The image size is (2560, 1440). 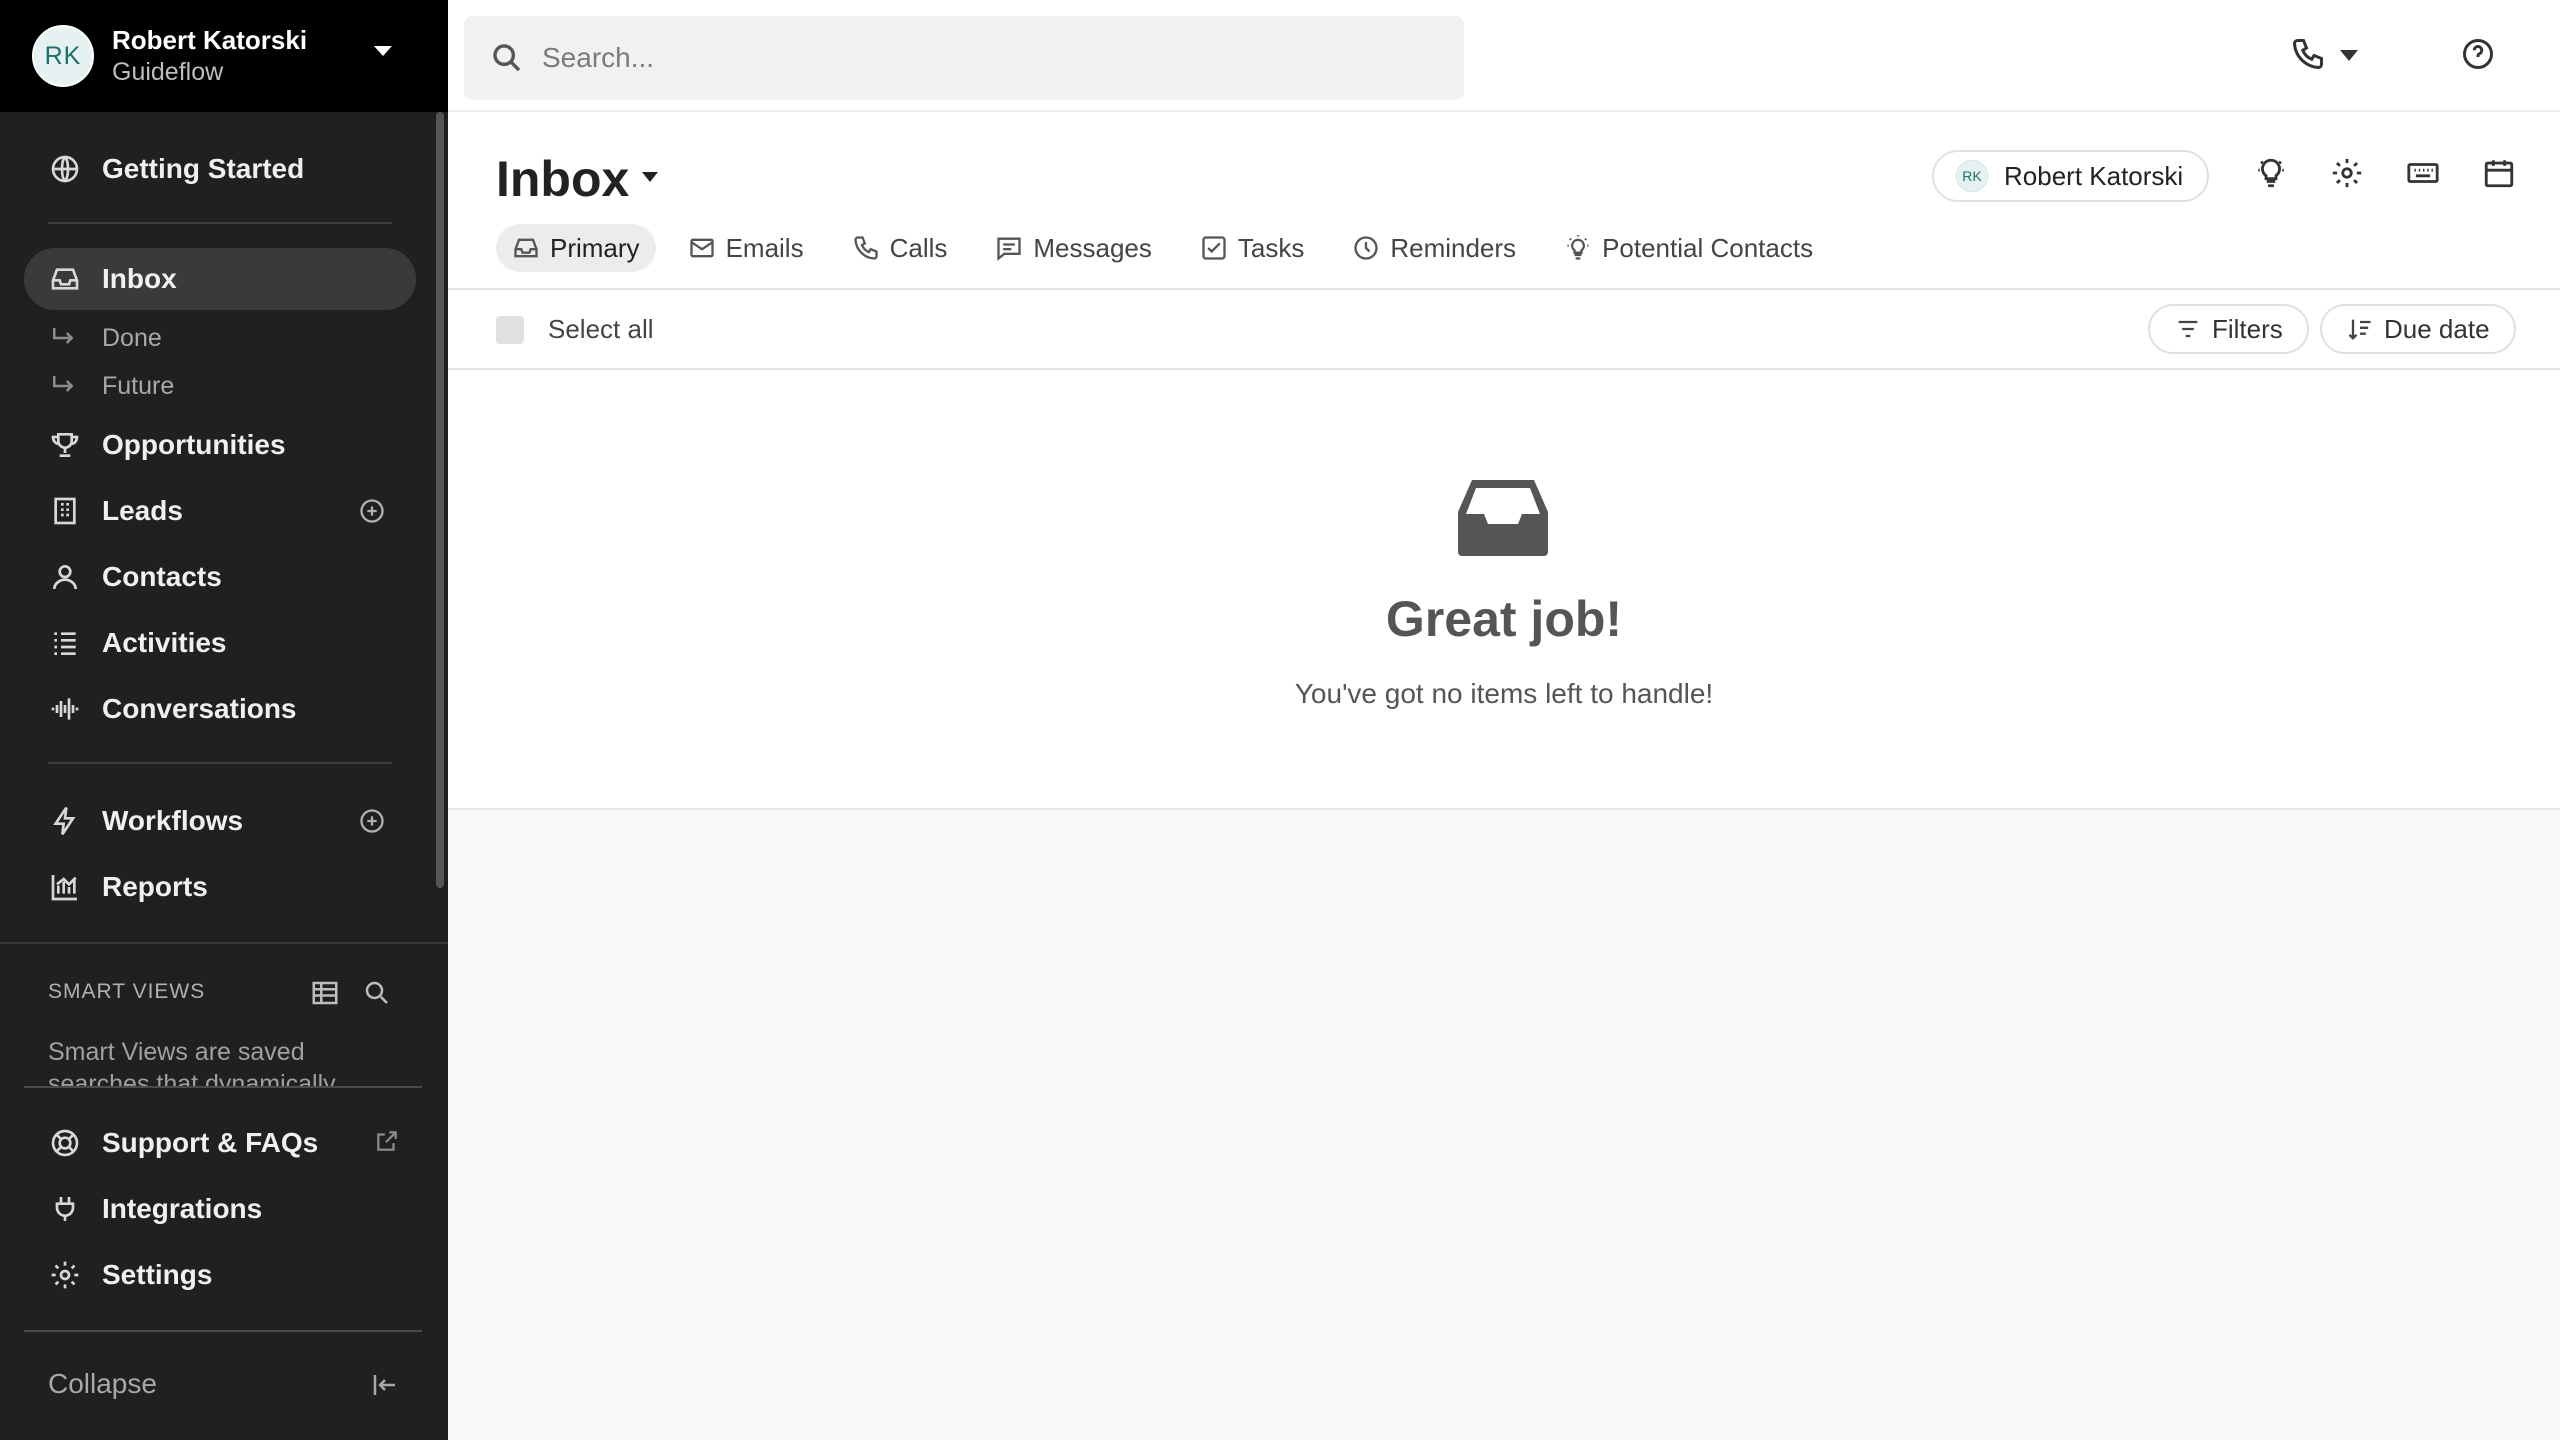 I want to click on select-all-checkbox, so click(x=510, y=330).